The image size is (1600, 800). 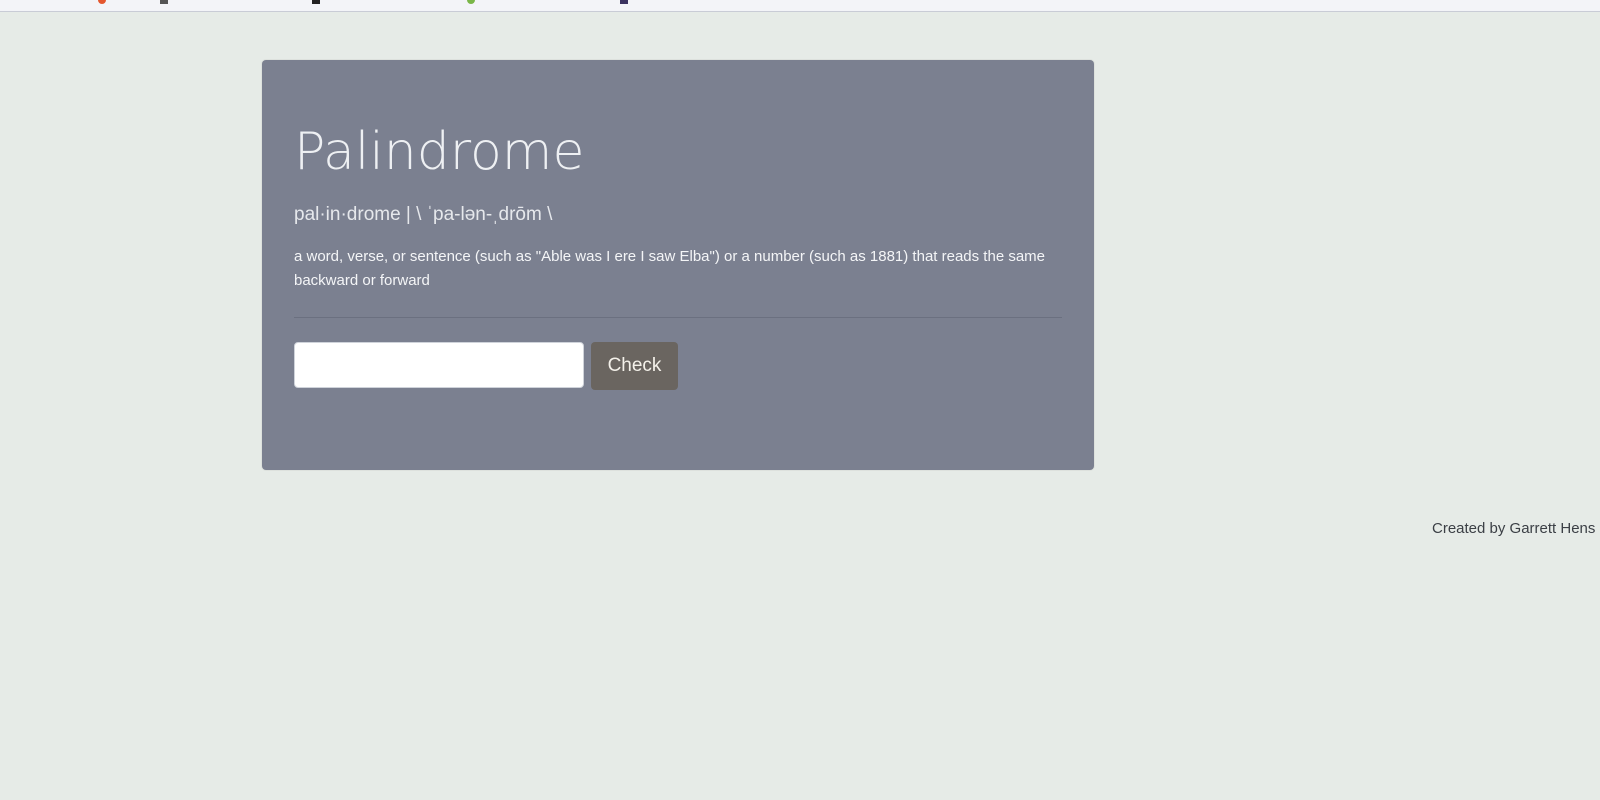 I want to click on palindrome-input, so click(x=439, y=365).